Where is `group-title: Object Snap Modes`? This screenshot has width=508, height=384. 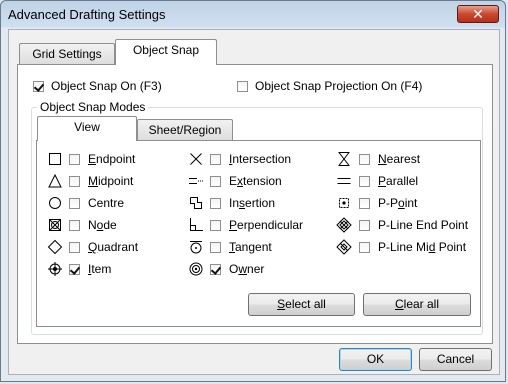
group-title: Object Snap Modes is located at coordinates (93, 107).